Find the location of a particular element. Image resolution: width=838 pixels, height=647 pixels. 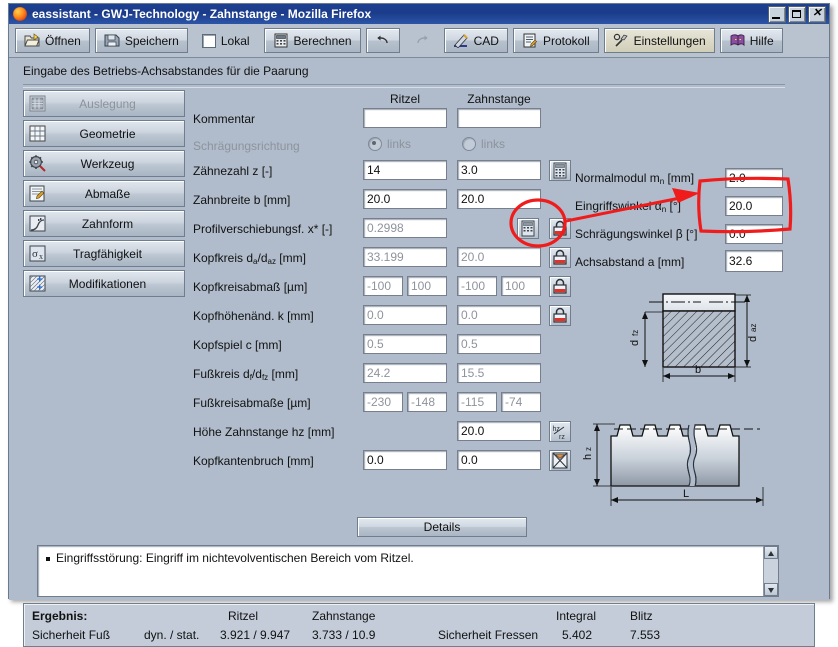

svg-text: L is located at coordinates (686, 494).